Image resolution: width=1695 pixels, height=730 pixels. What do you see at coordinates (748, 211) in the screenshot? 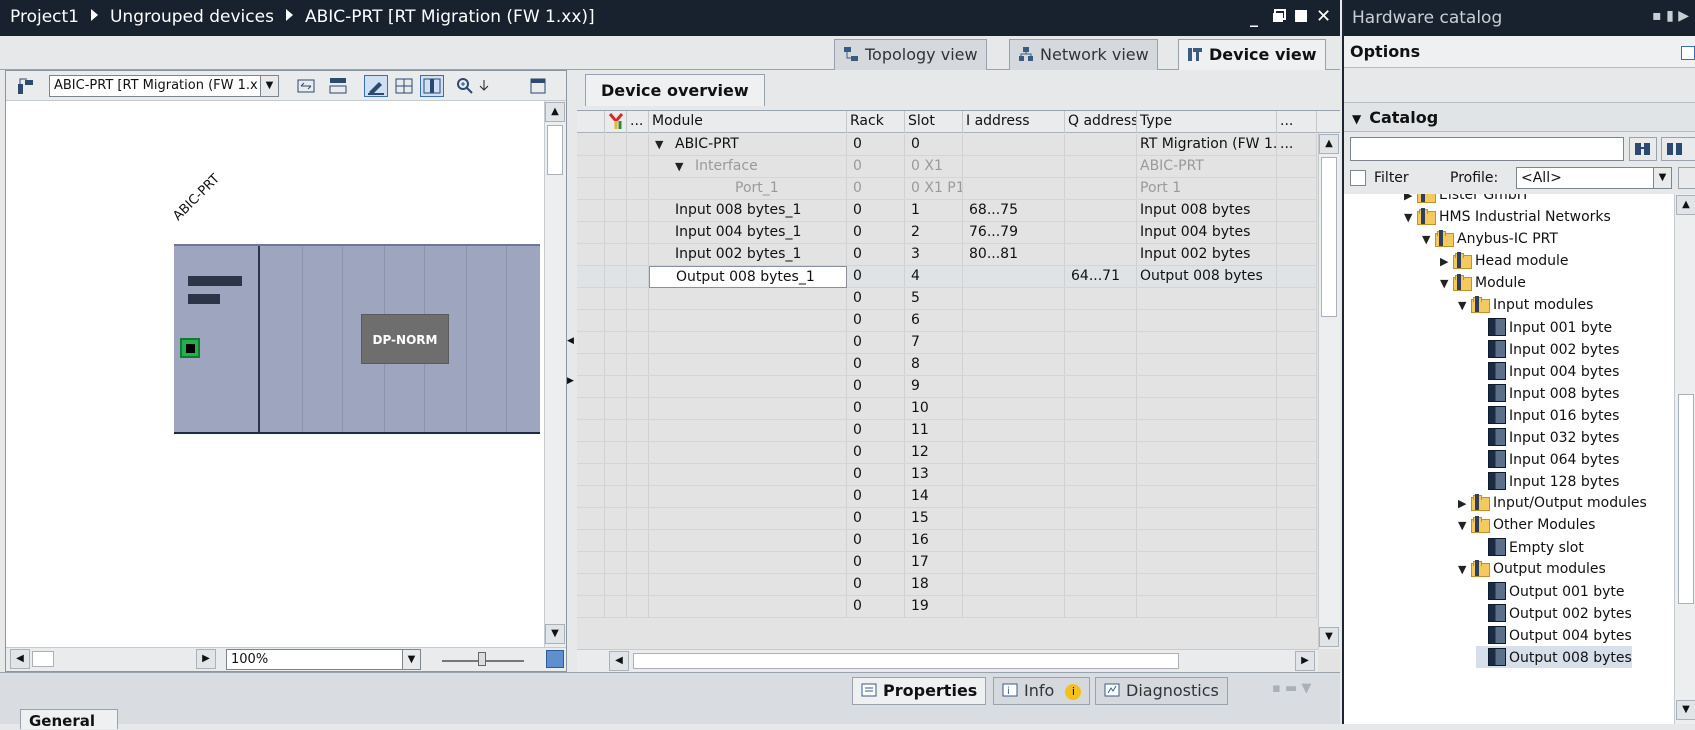
I see `module-cell: Input 008 bytes_1` at bounding box center [748, 211].